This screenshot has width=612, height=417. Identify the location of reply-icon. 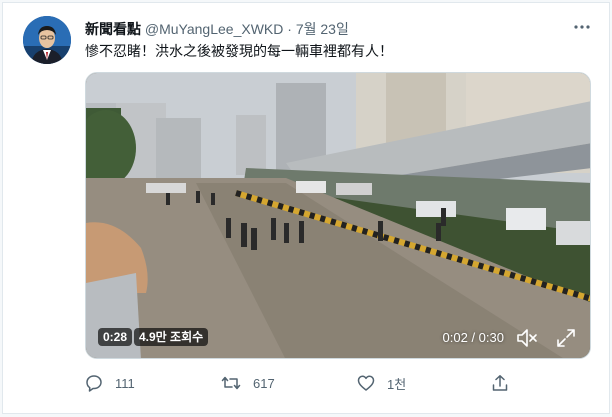
(94, 383).